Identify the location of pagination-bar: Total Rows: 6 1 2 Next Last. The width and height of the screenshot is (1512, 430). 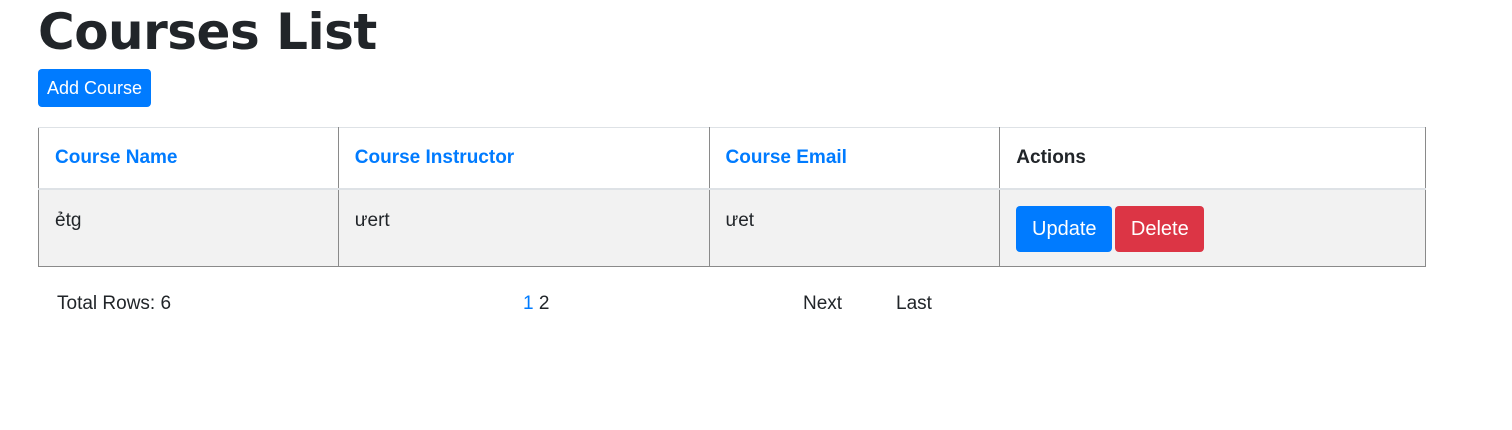
(756, 305).